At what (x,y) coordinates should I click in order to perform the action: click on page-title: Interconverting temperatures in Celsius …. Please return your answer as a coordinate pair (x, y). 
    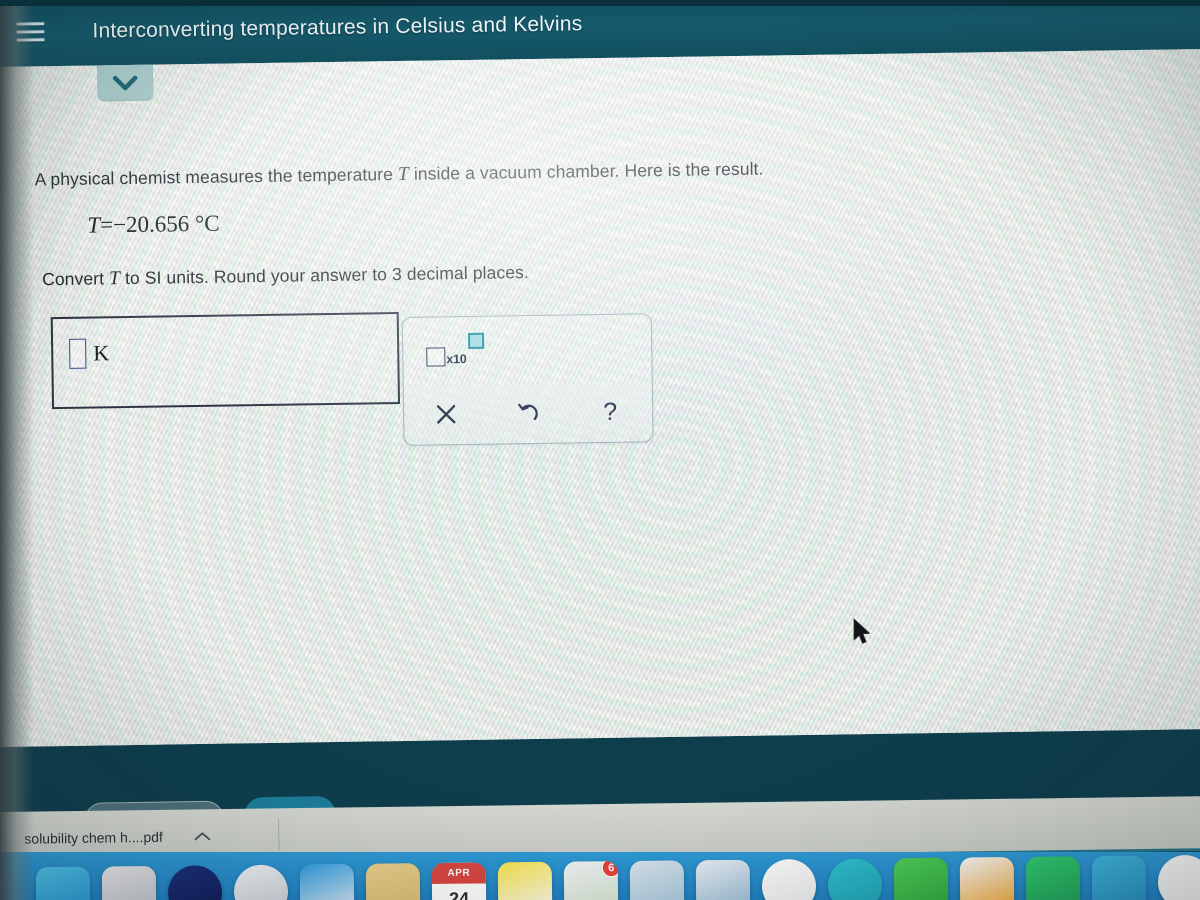
    Looking at the image, I should click on (337, 27).